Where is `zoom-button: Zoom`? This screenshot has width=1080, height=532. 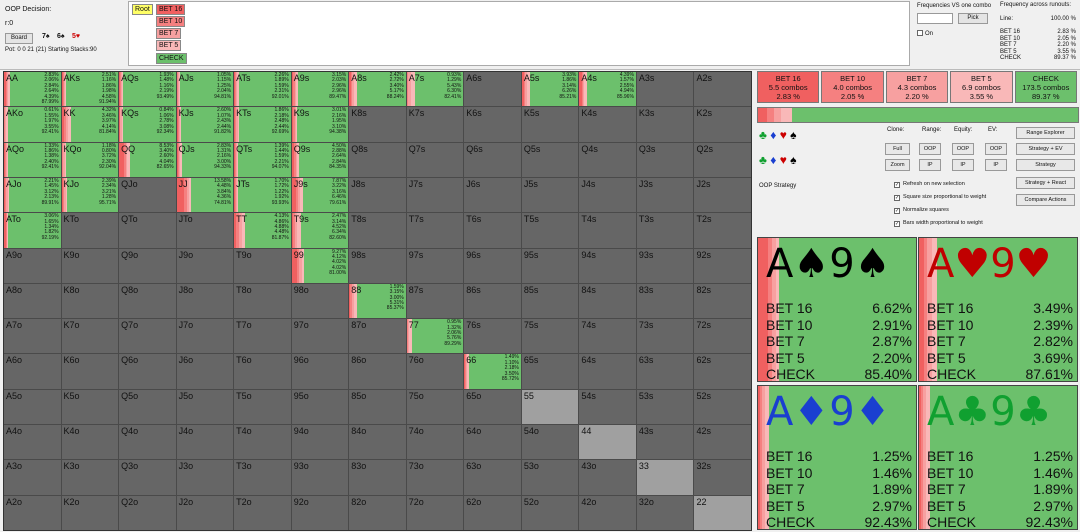 zoom-button: Zoom is located at coordinates (897, 165).